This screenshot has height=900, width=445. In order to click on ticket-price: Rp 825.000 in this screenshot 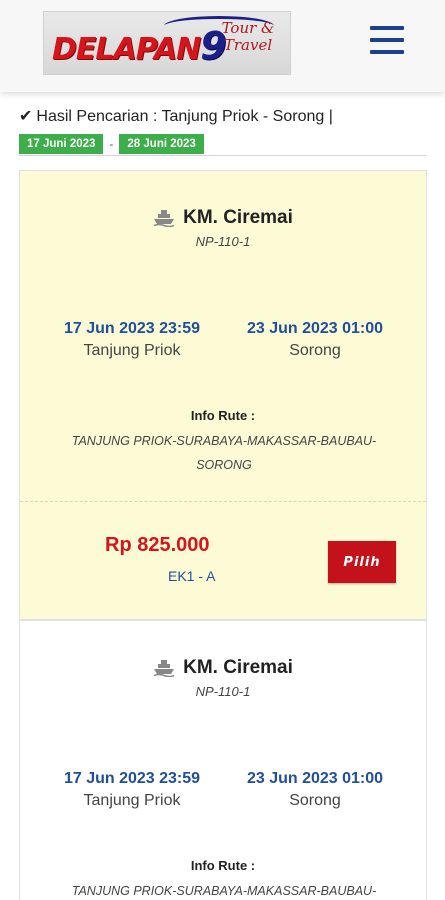, I will do `click(157, 545)`.